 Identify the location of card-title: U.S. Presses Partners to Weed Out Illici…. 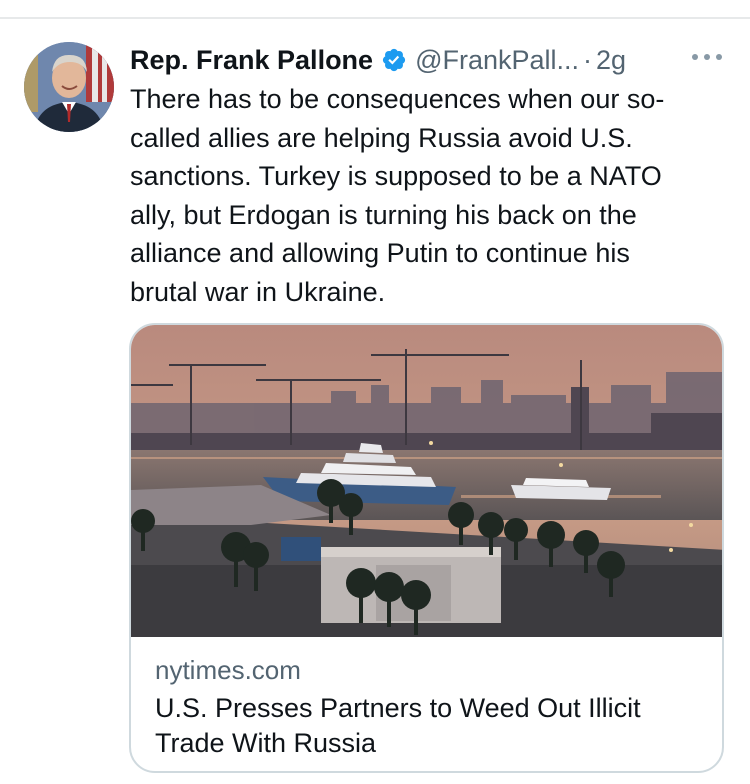
(398, 725).